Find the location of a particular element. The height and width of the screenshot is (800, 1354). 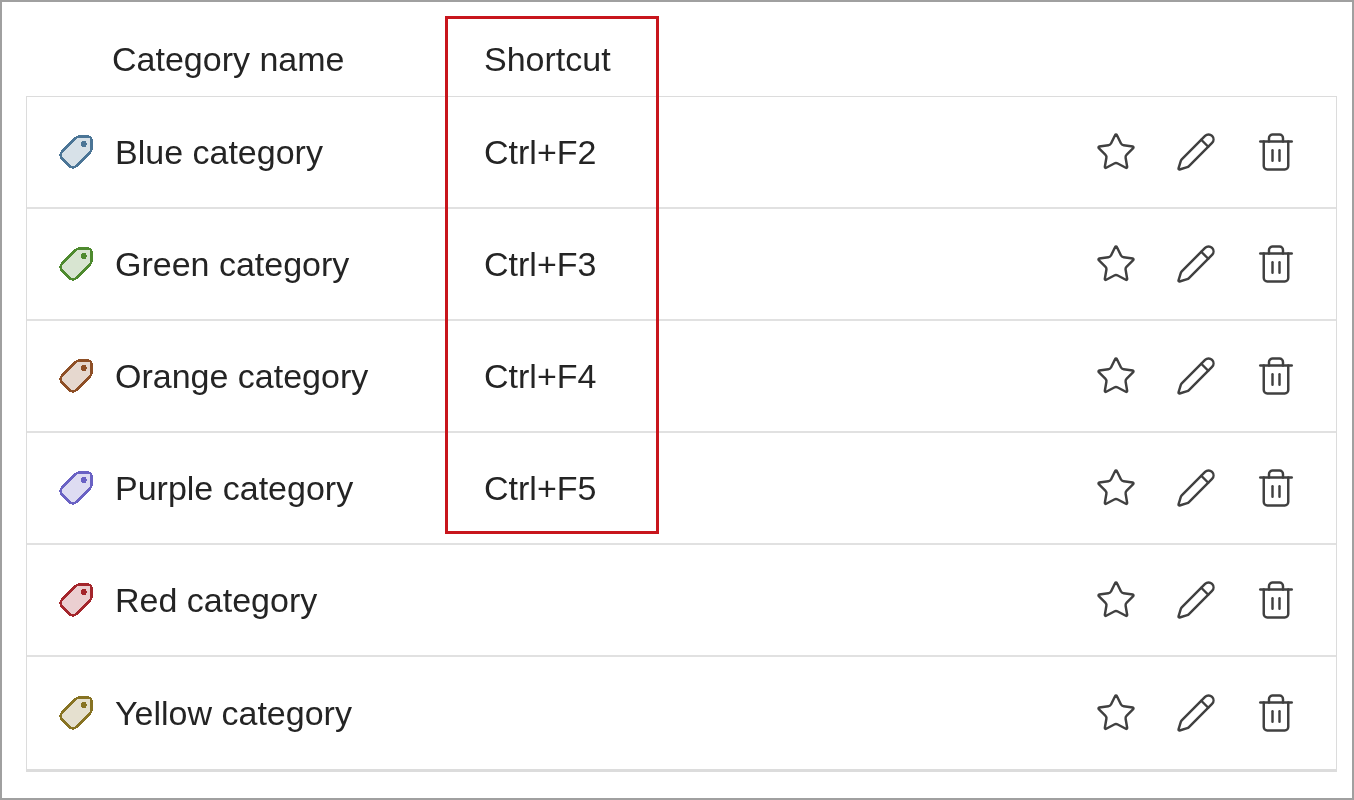

category-name: Orange category is located at coordinates (242, 376).